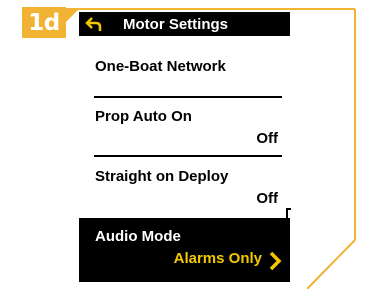  I want to click on menu-item-label: Prop Auto On, so click(143, 116).